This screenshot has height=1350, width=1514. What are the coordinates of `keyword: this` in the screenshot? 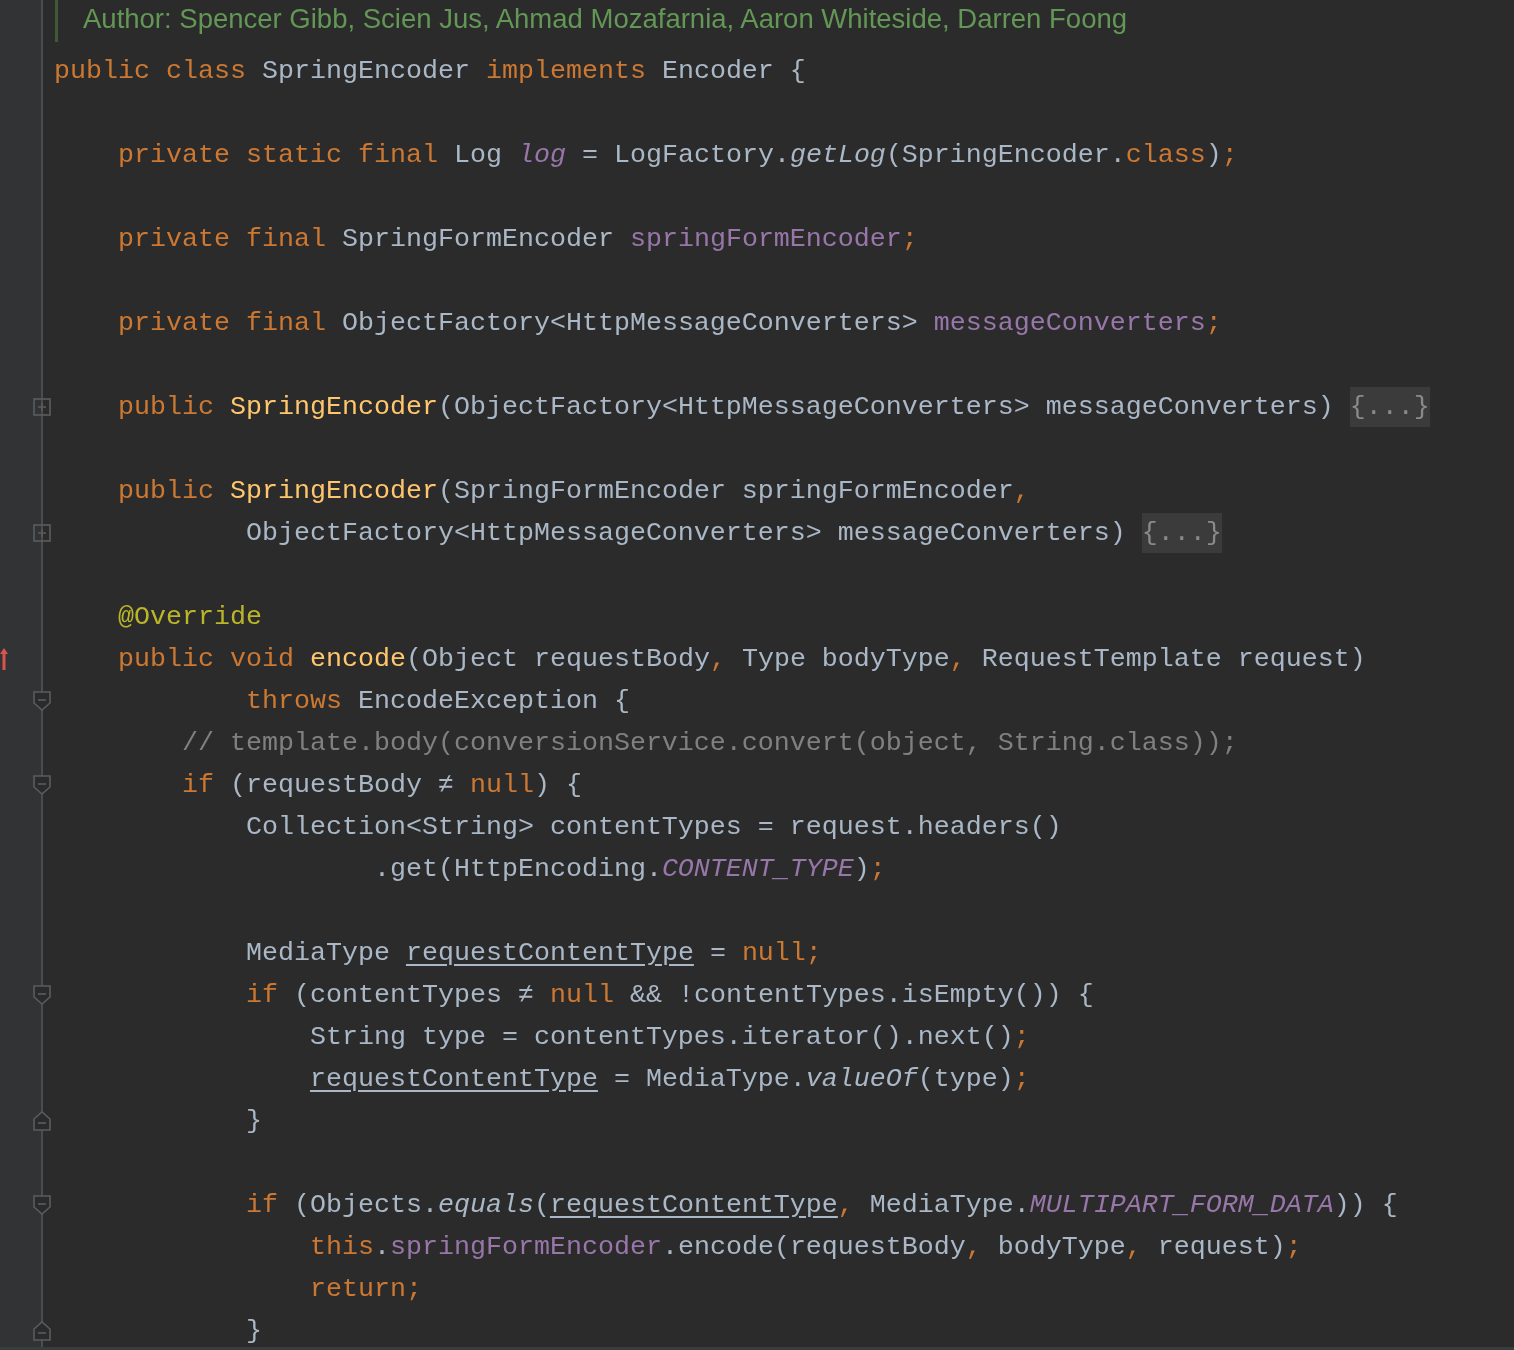 It's located at (341, 1247).